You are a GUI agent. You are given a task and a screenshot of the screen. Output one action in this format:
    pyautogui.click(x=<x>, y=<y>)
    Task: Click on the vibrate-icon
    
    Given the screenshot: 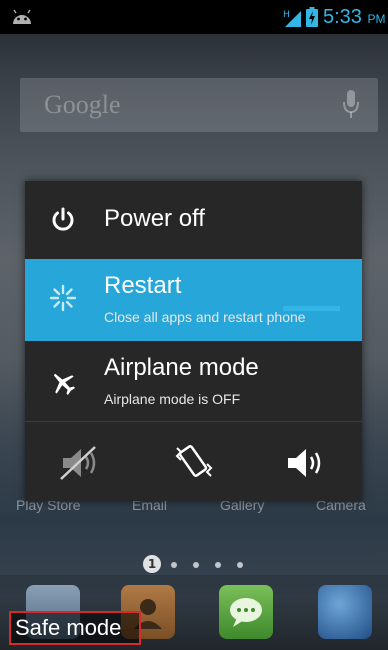 What is the action you would take?
    pyautogui.click(x=194, y=461)
    